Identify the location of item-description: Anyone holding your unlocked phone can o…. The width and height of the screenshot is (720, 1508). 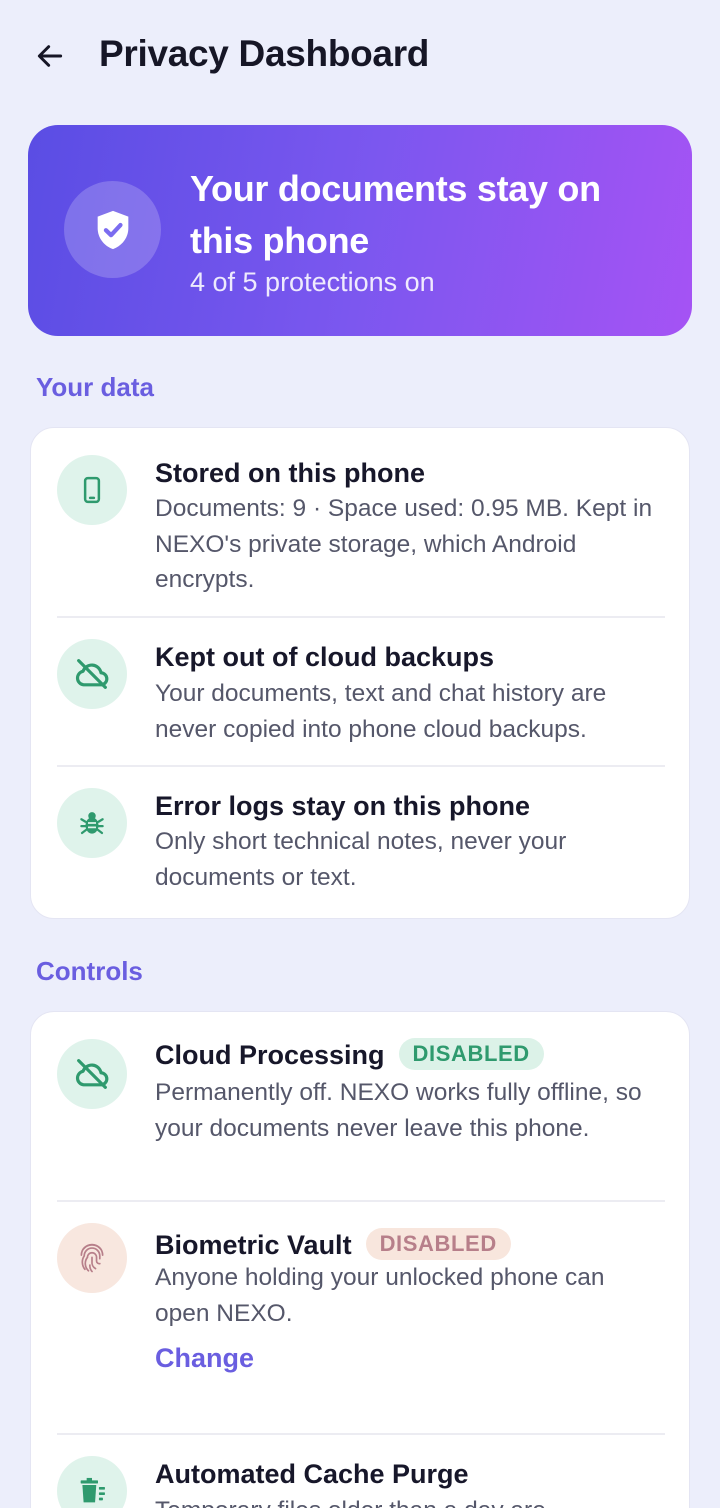
(380, 1295).